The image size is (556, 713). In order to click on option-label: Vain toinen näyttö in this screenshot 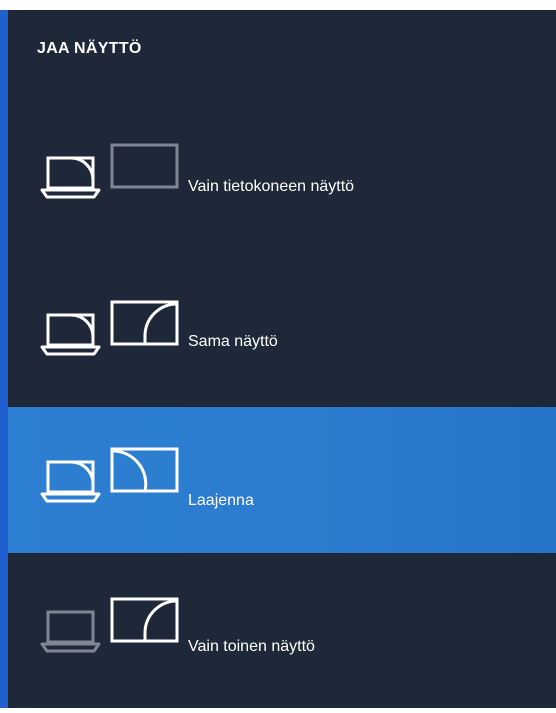, I will do `click(251, 646)`.